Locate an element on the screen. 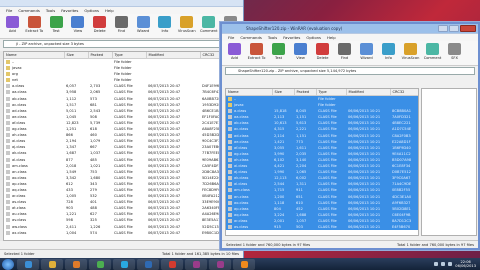  left-titlebar is located at coordinates (121, 3).